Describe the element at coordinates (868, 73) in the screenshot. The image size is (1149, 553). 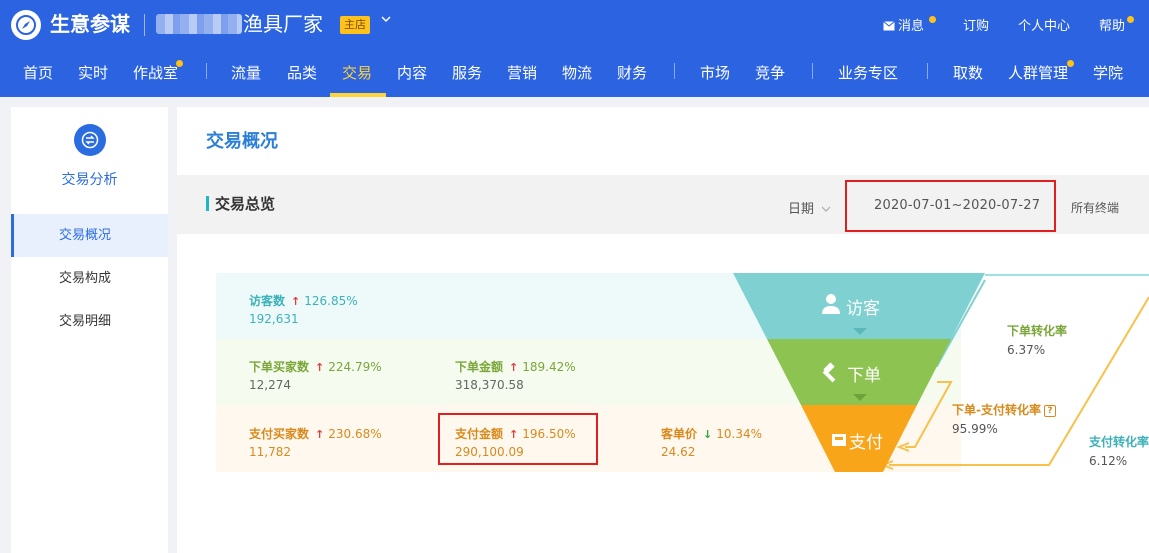
I see `nav-business-zone: 业务专区` at that location.